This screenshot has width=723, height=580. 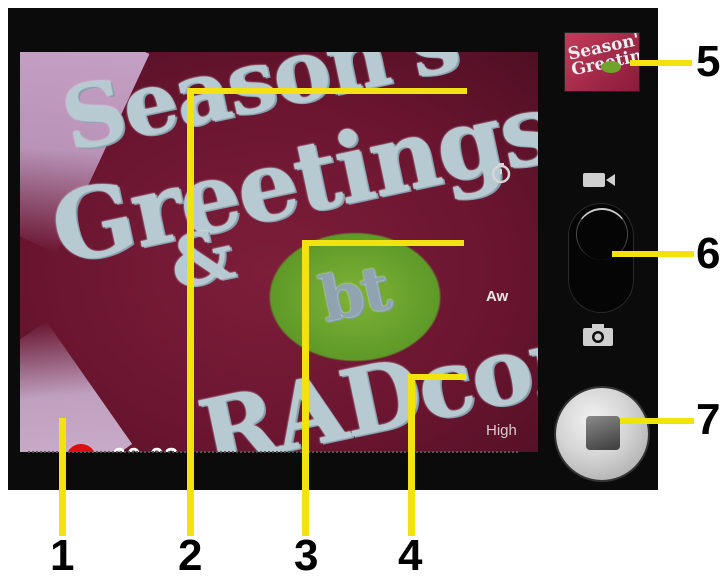 What do you see at coordinates (603, 433) in the screenshot?
I see `stop-icon` at bounding box center [603, 433].